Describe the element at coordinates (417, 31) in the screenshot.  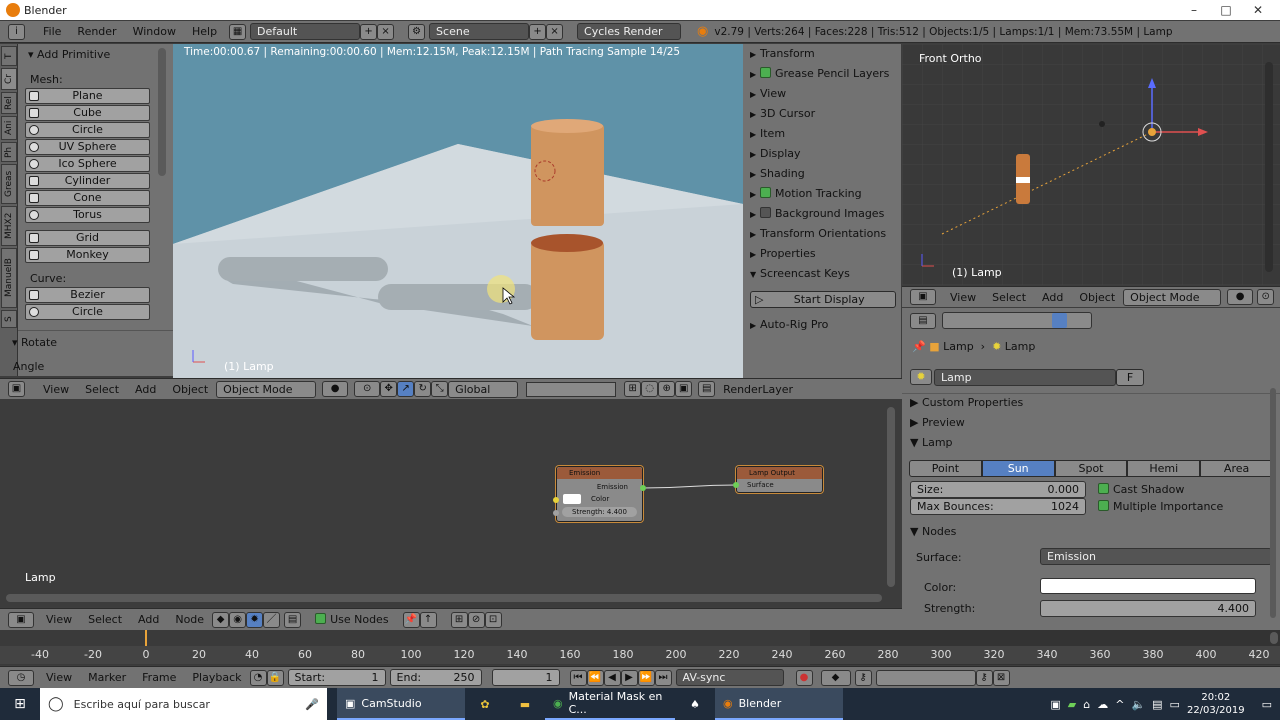
I see `scene-icon: ⚙` at that location.